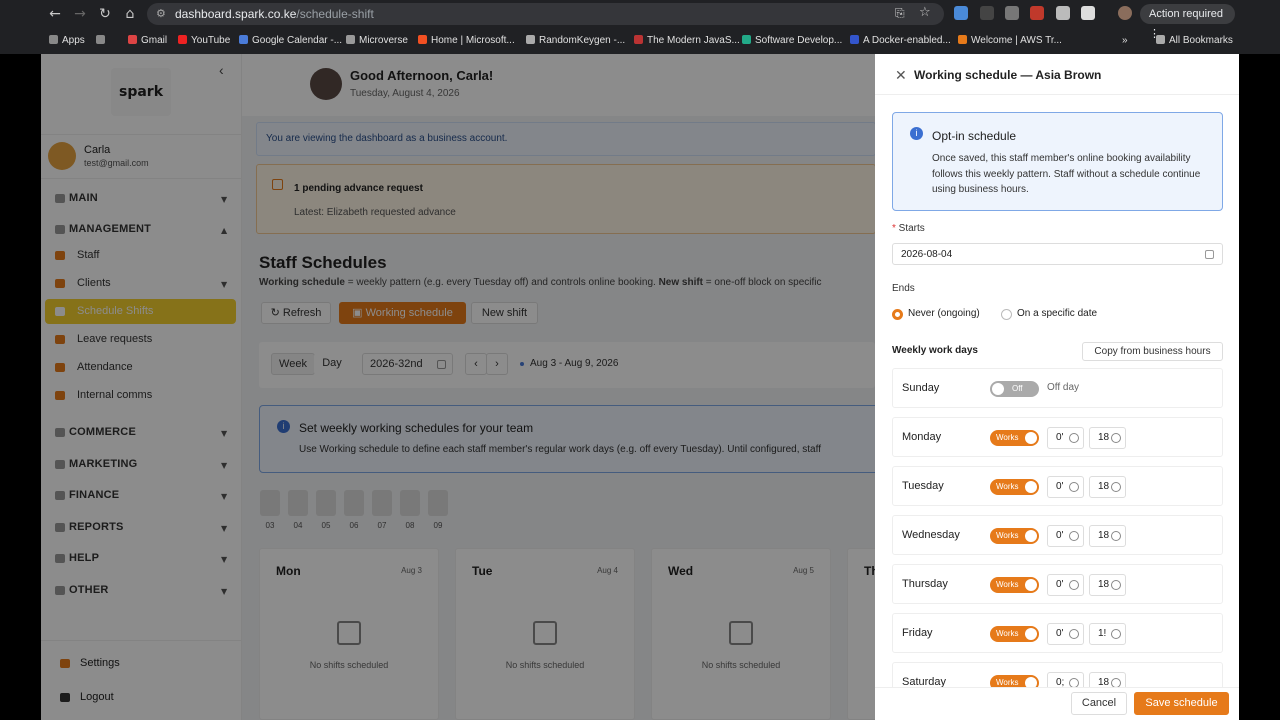  Describe the element at coordinates (1014, 389) in the screenshot. I see `day-toggle: Off` at that location.